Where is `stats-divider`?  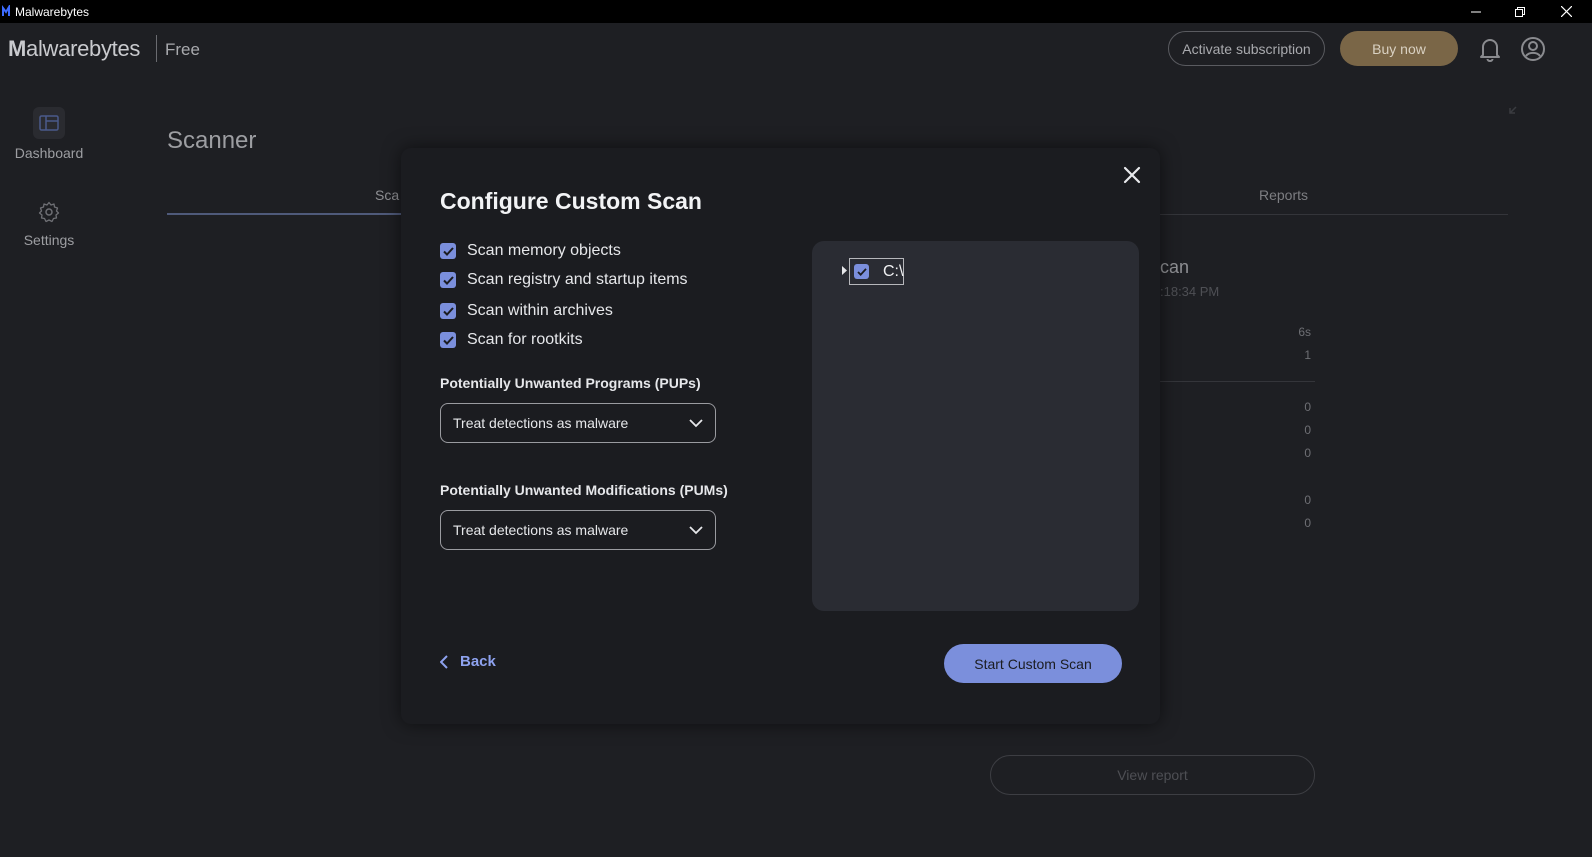 stats-divider is located at coordinates (1237, 381).